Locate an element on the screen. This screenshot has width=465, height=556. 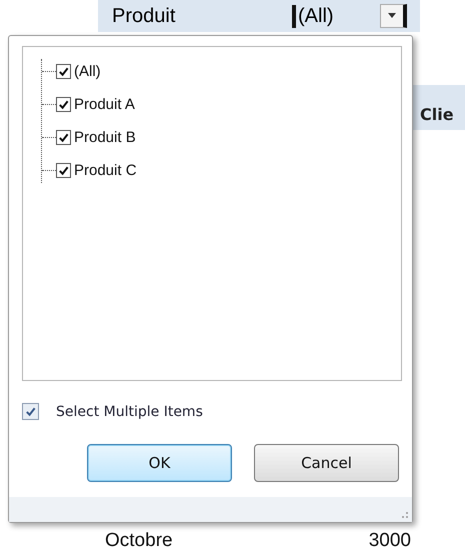
caret-icon is located at coordinates (392, 16).